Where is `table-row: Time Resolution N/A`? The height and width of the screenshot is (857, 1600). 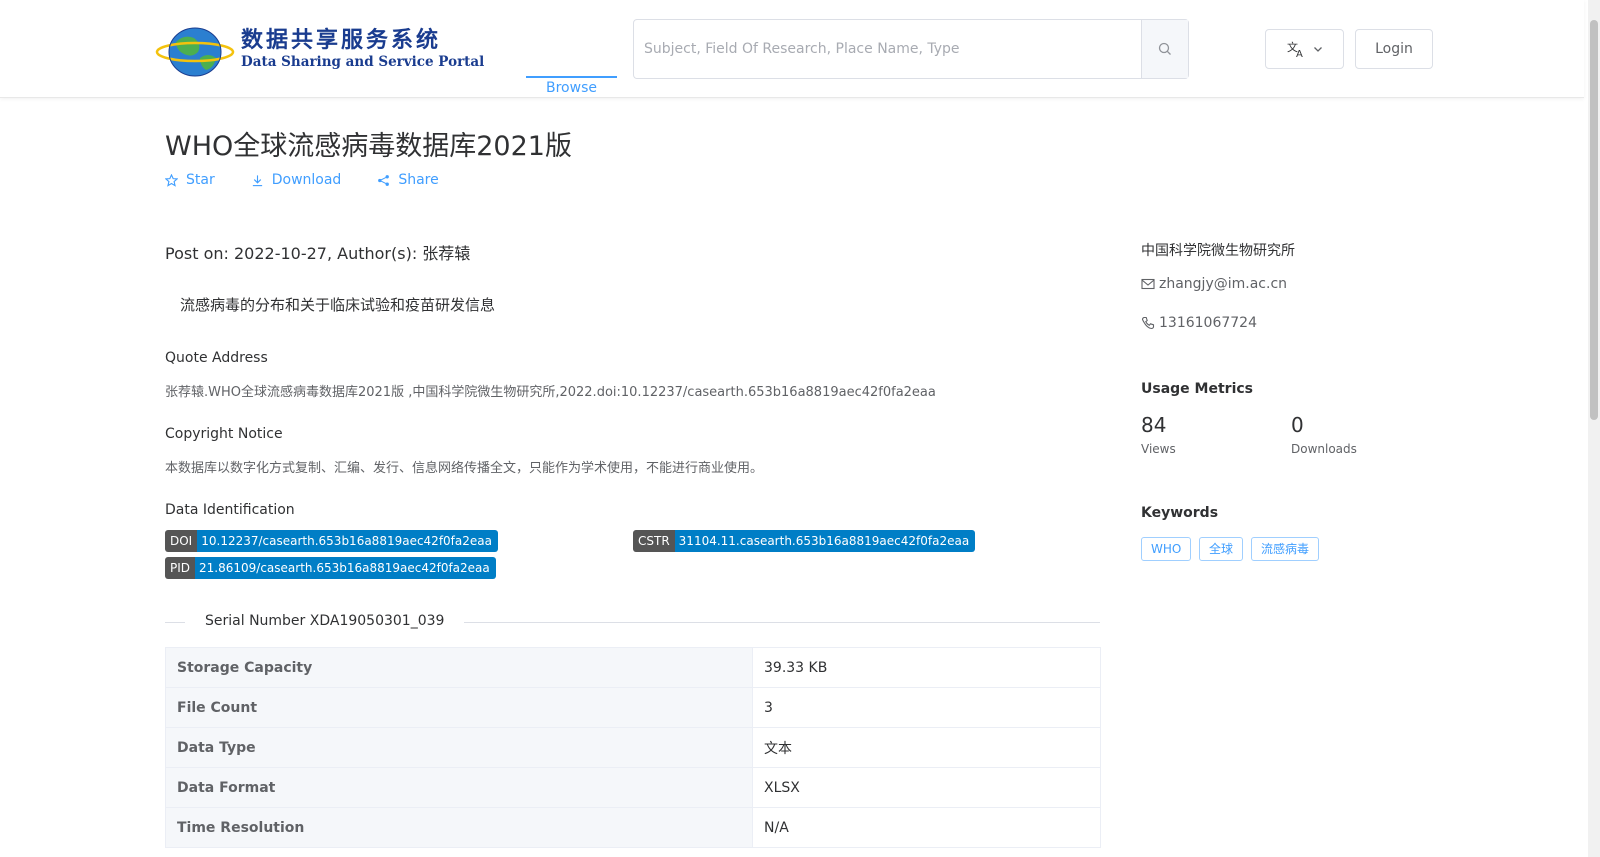 table-row: Time Resolution N/A is located at coordinates (633, 827).